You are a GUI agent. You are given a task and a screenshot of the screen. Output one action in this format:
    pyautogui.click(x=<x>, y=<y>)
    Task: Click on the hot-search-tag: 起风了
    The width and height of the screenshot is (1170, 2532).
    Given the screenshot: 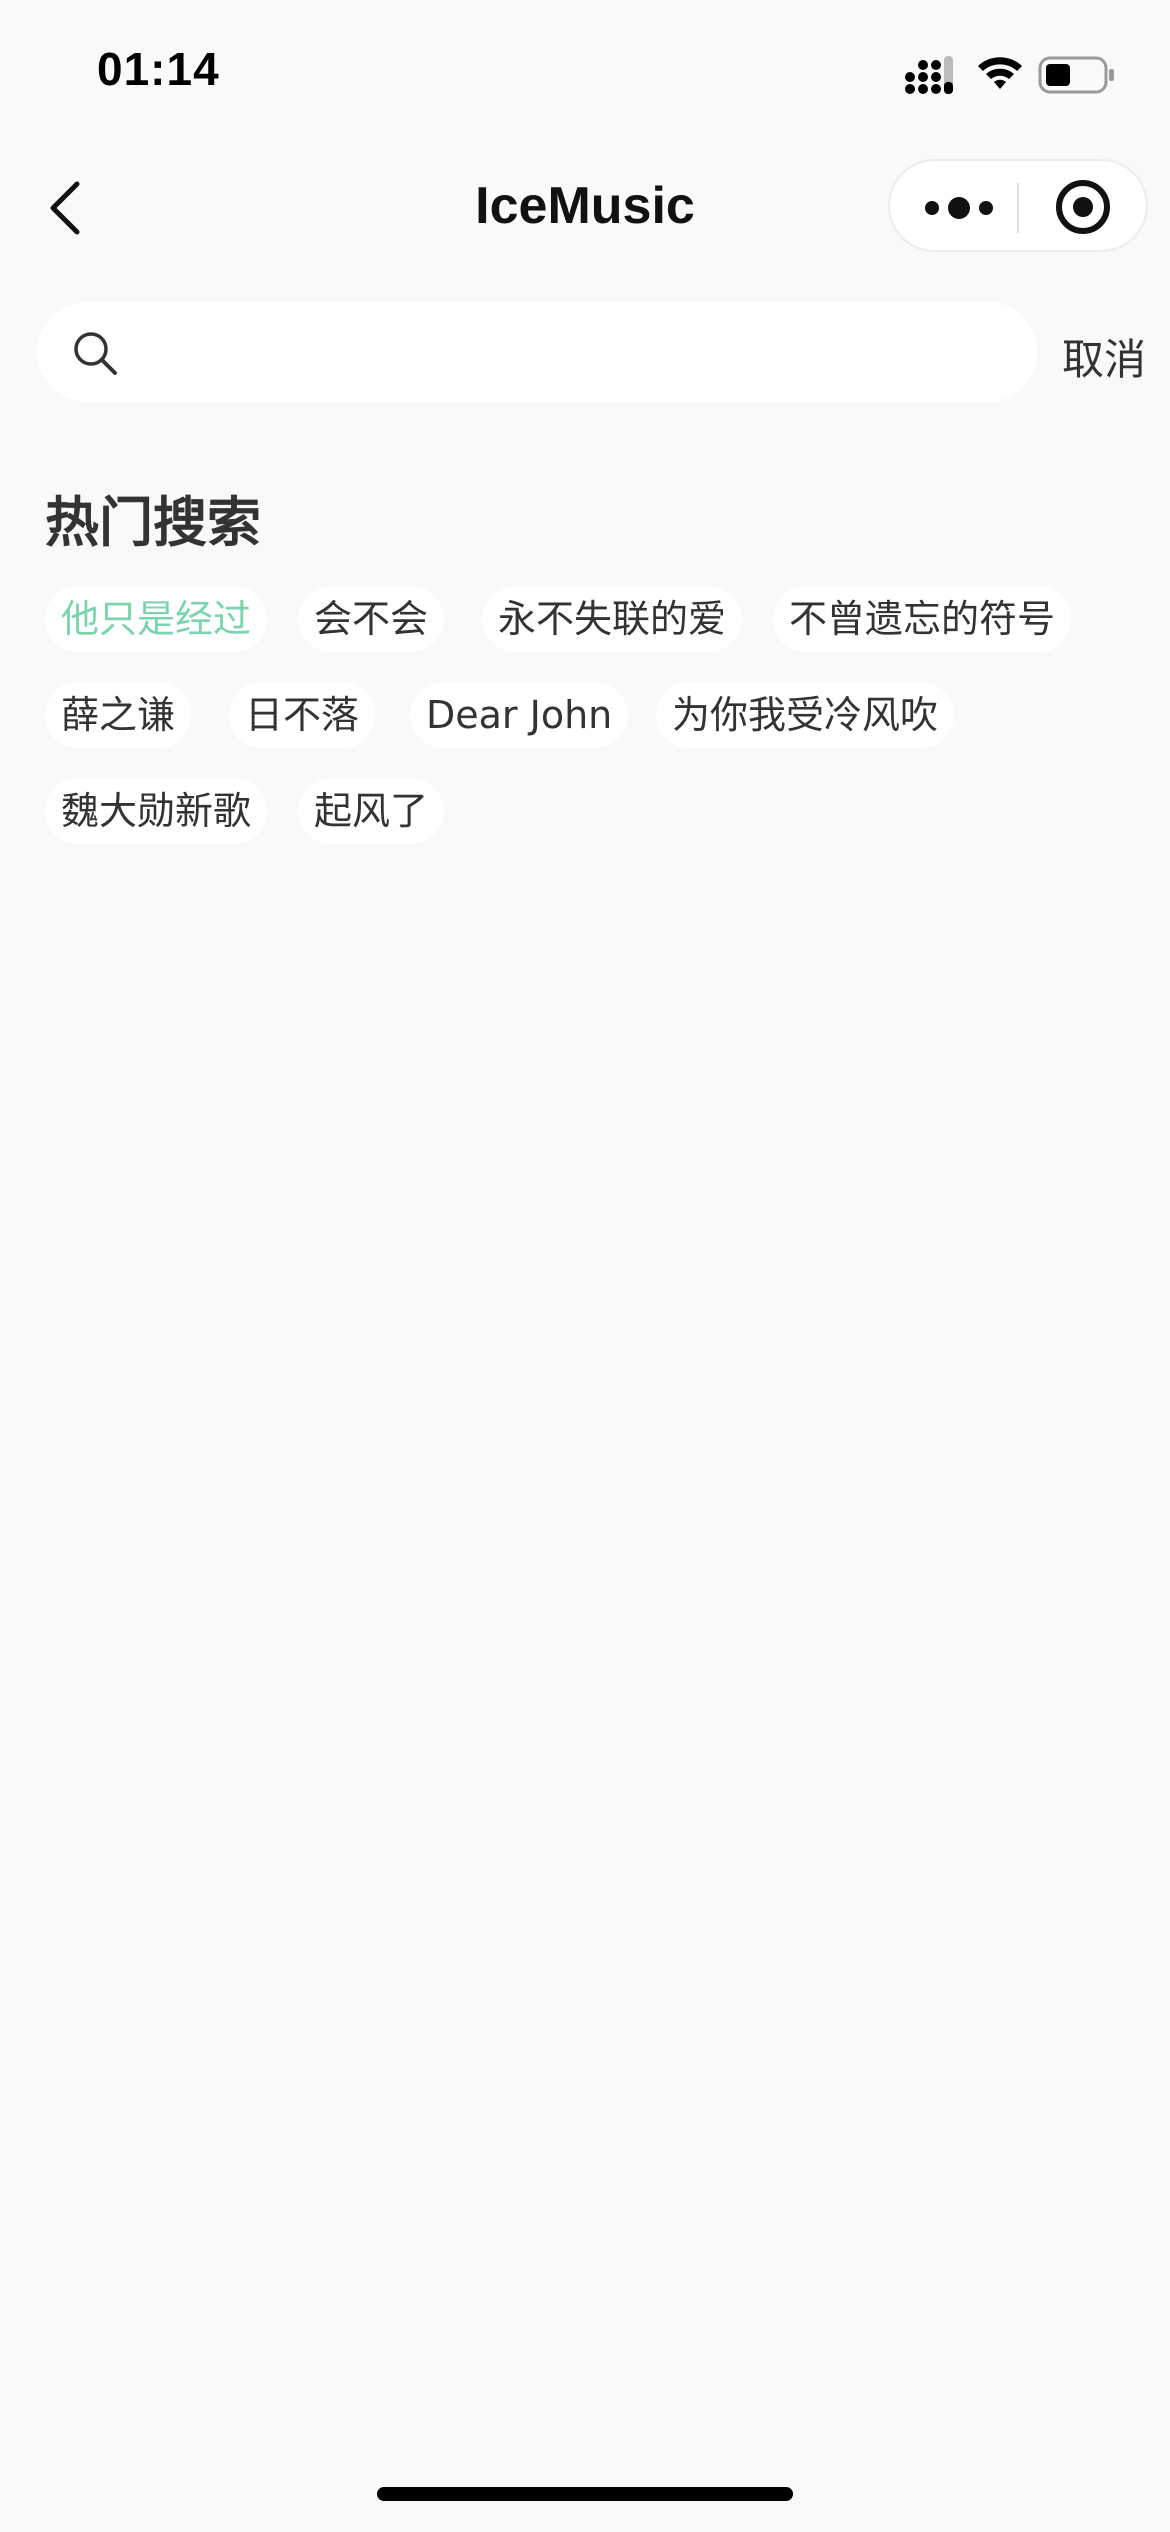 What is the action you would take?
    pyautogui.click(x=371, y=811)
    